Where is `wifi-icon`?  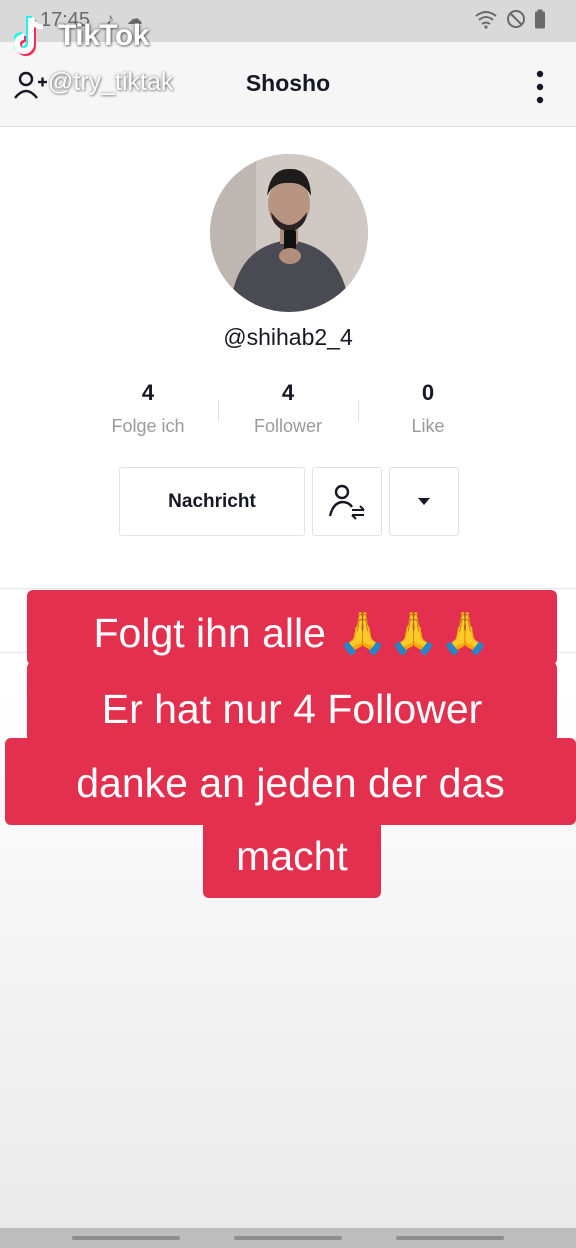 wifi-icon is located at coordinates (486, 20).